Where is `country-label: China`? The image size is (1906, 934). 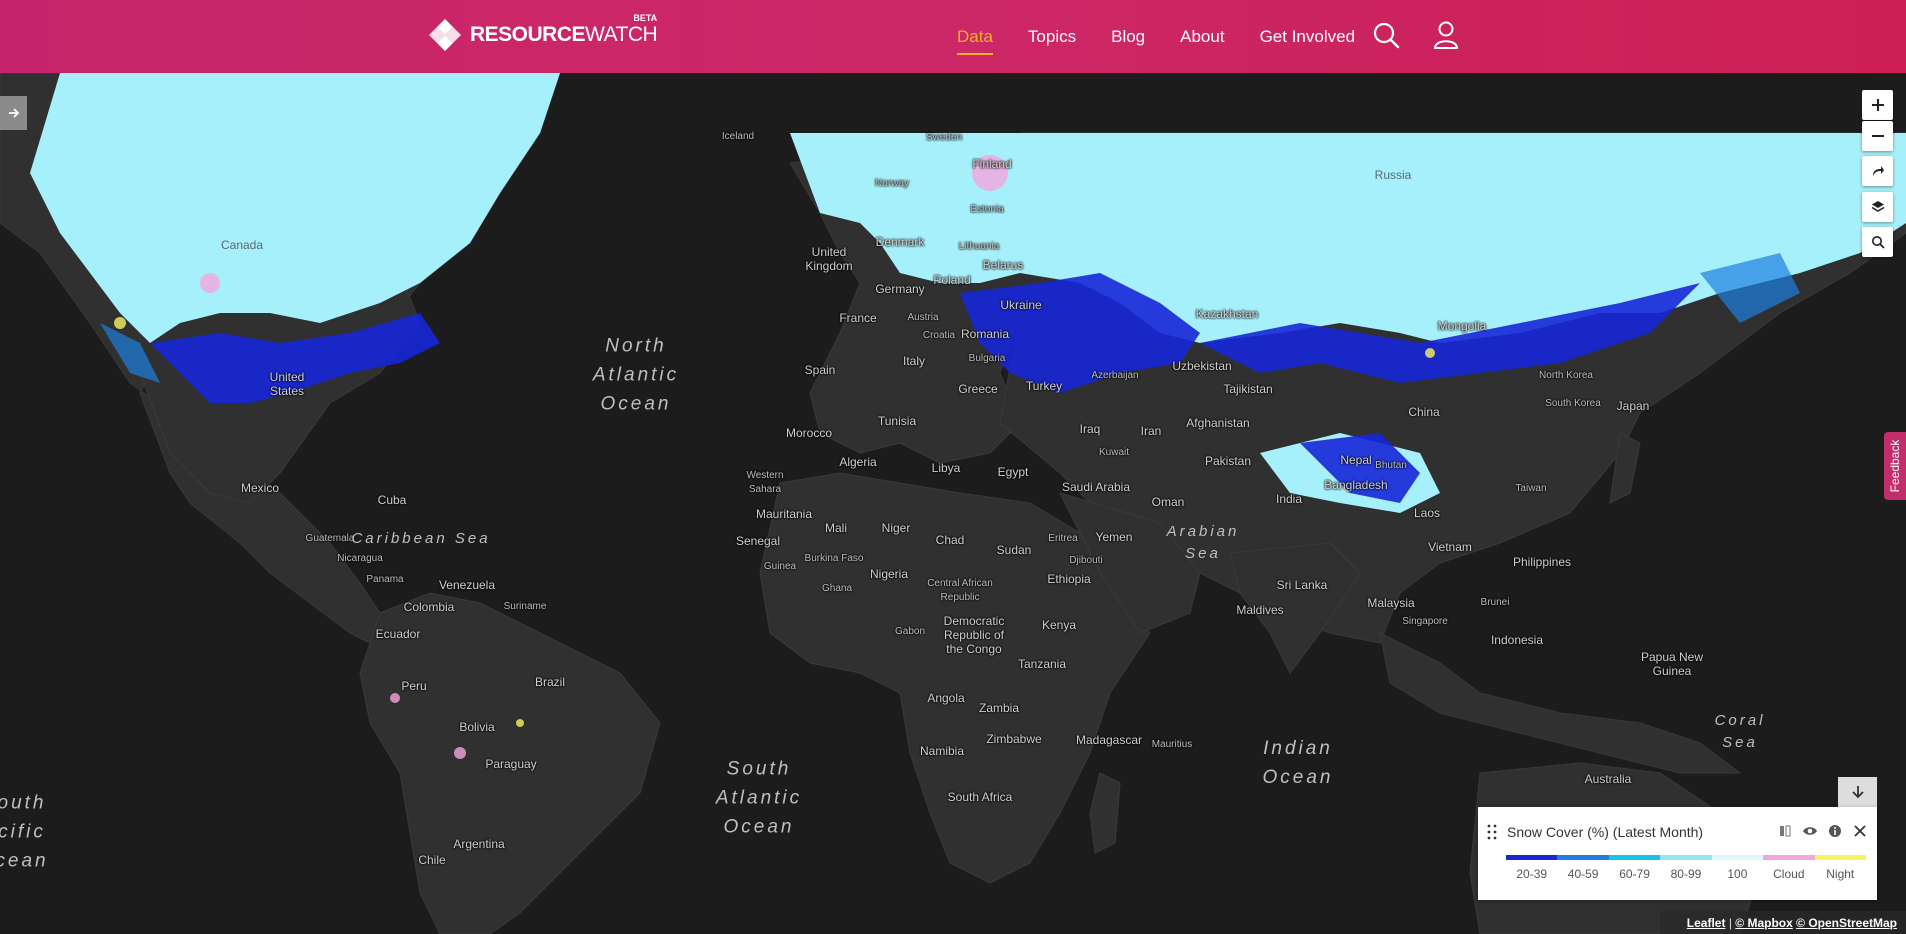
country-label: China is located at coordinates (1424, 412).